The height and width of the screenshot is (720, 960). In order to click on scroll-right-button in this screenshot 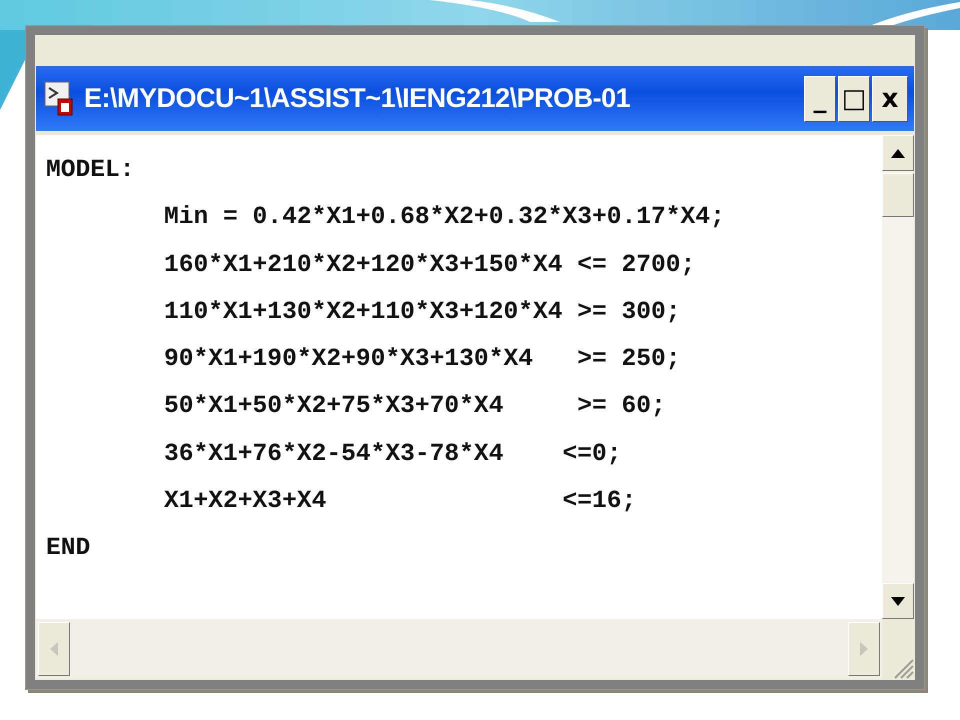, I will do `click(864, 649)`.